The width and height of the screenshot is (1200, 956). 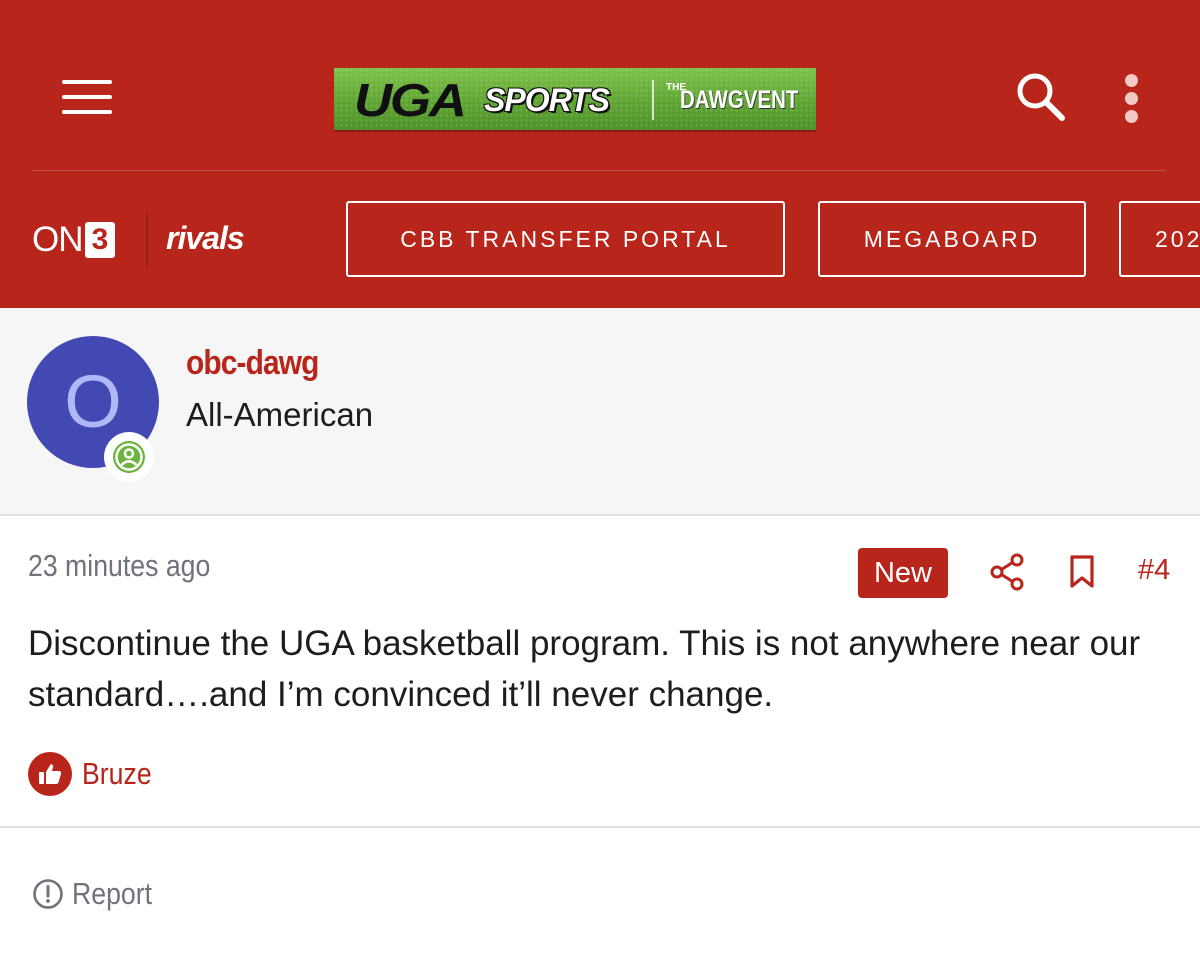 I want to click on new-badge: New, so click(x=903, y=573).